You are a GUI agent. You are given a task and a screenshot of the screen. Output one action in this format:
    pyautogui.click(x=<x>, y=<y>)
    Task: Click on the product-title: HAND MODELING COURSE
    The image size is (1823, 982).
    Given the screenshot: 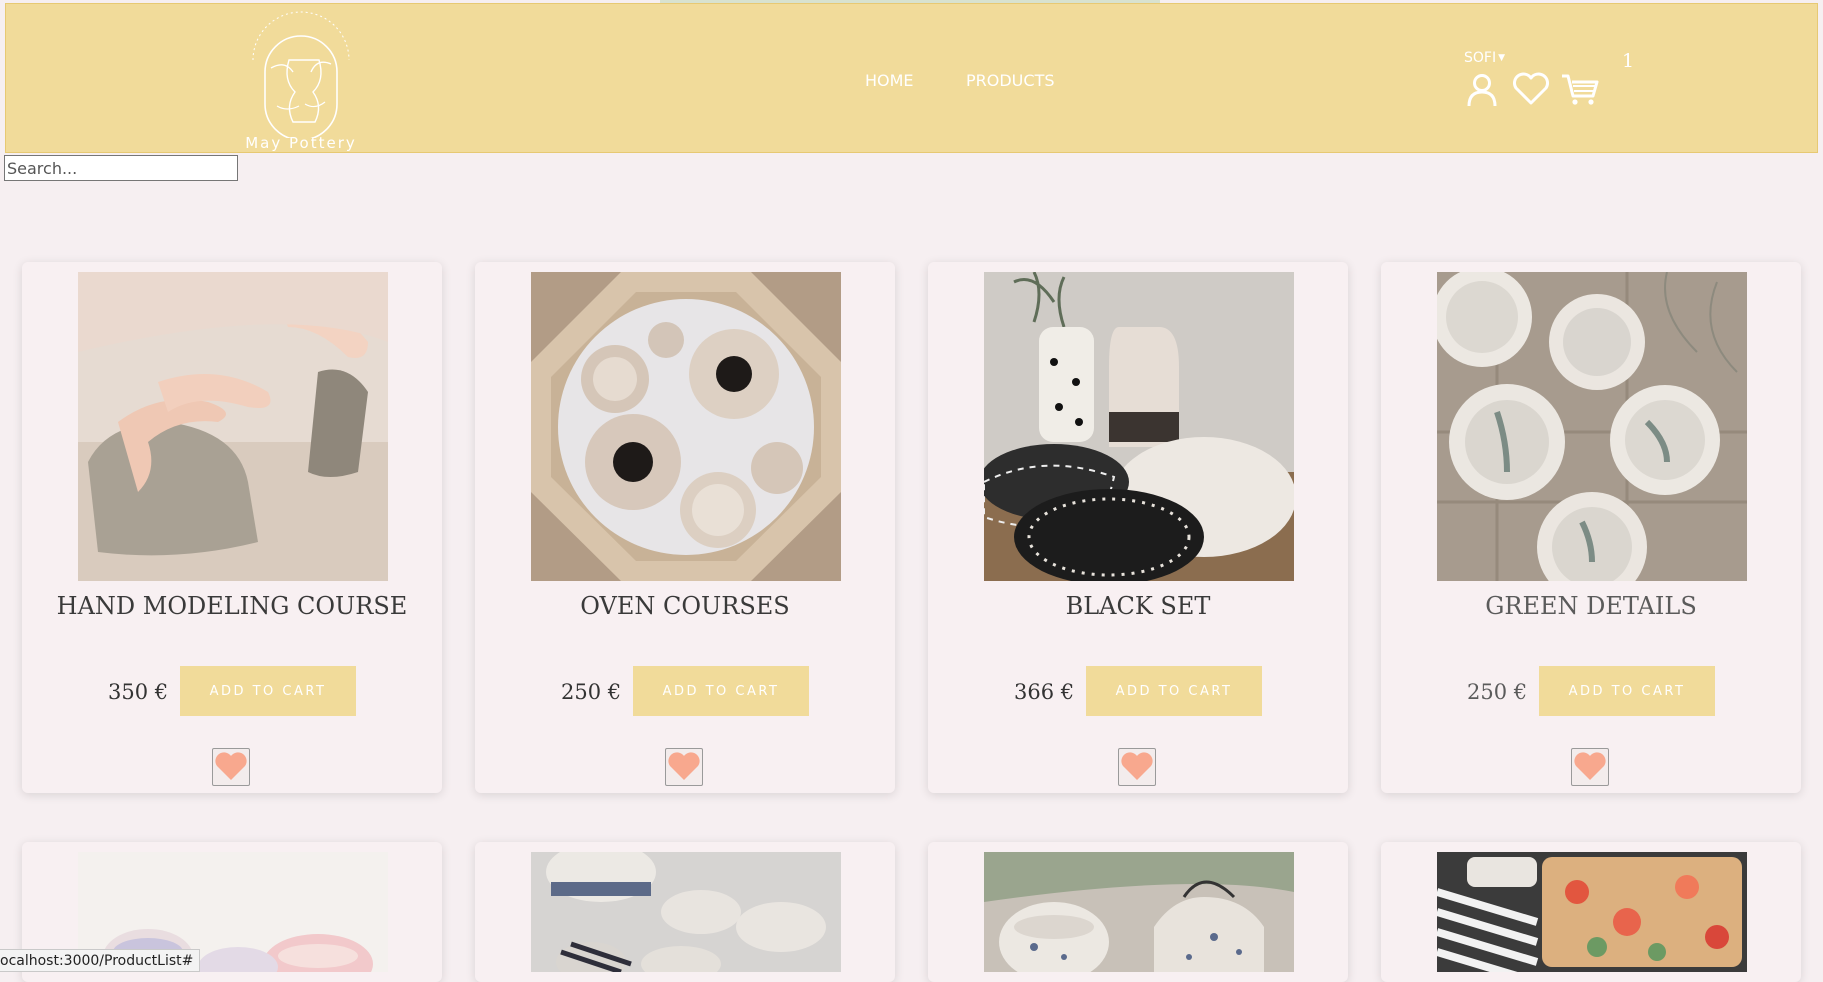 What is the action you would take?
    pyautogui.click(x=232, y=606)
    